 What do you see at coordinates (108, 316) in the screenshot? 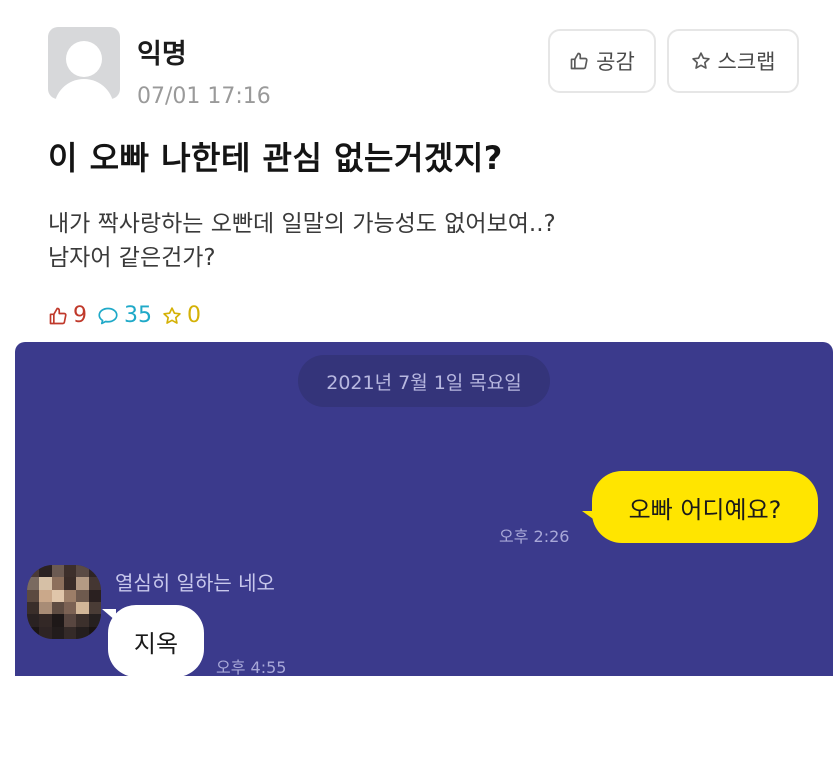
I see `comment-bubble-icon` at bounding box center [108, 316].